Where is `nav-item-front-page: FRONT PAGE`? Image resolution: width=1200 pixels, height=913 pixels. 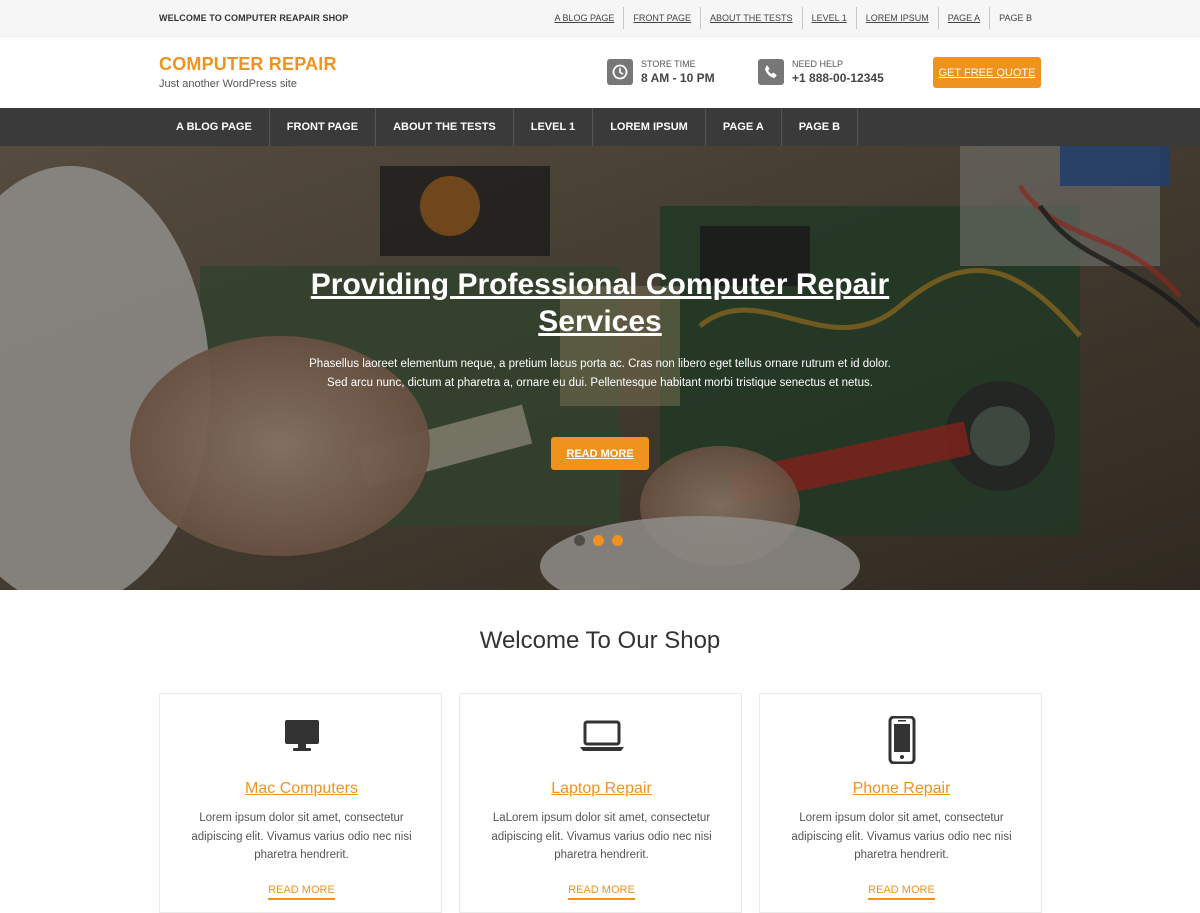
nav-item-front-page: FRONT PAGE is located at coordinates (323, 127).